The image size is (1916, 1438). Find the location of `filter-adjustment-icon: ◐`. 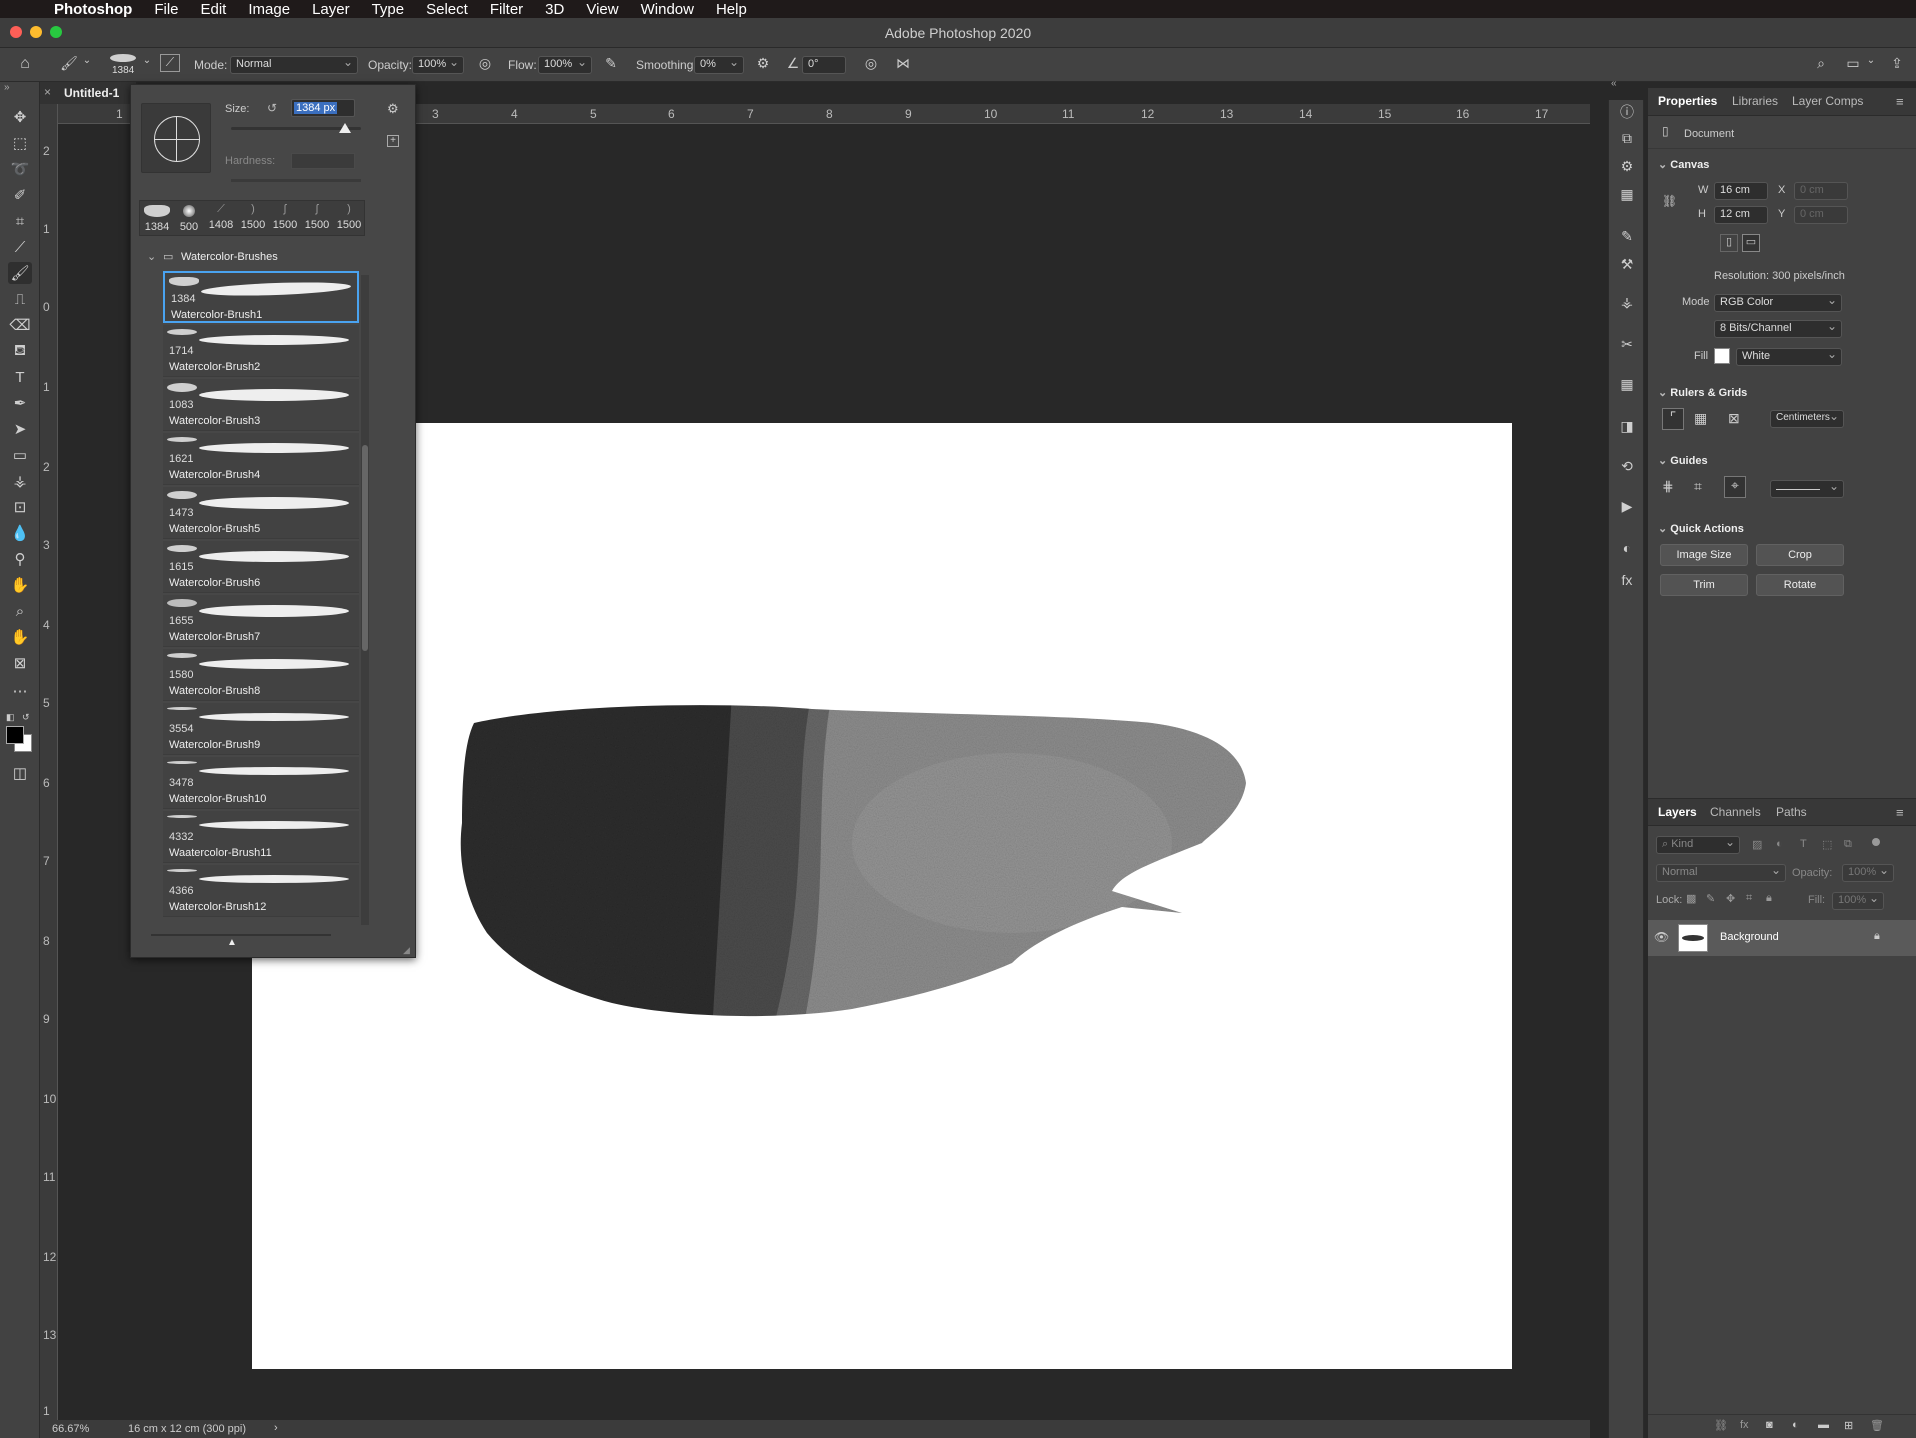

filter-adjustment-icon: ◐ is located at coordinates (1779, 844).